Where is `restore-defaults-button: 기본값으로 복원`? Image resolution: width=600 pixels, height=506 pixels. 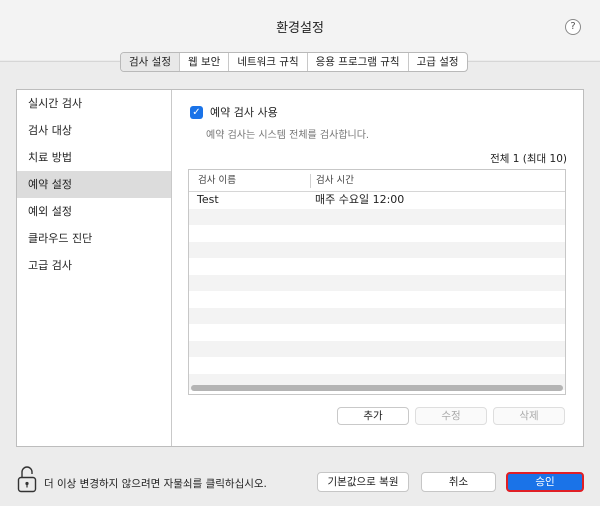
restore-defaults-button: 기본값으로 복원 is located at coordinates (363, 482).